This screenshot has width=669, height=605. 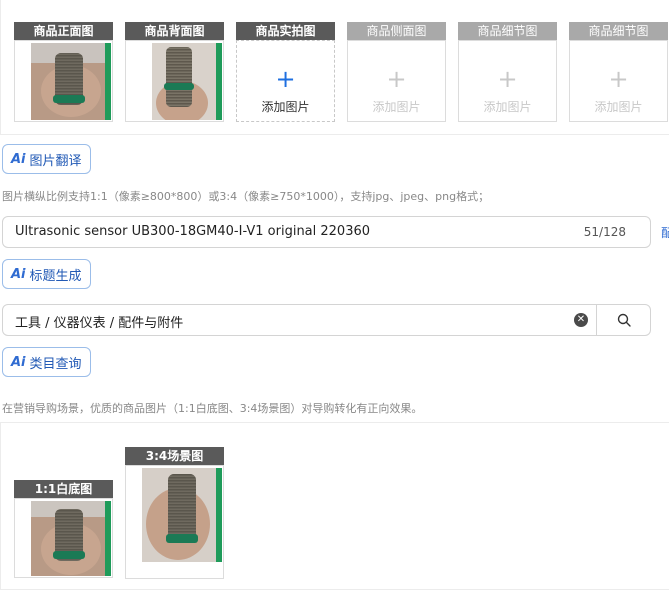 I want to click on image-slot-real: 商品实拍图 + 添加图片, so click(x=285, y=72).